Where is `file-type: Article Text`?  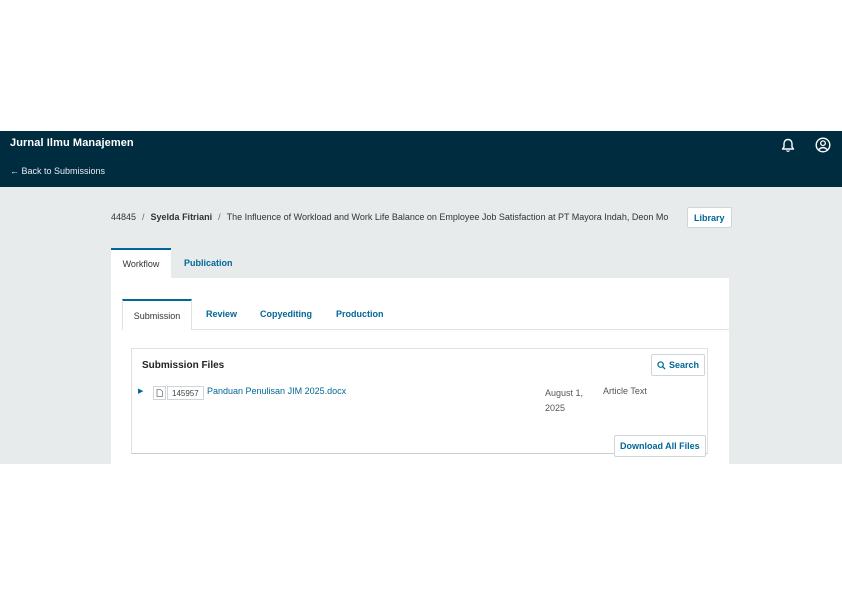
file-type: Article Text is located at coordinates (625, 391).